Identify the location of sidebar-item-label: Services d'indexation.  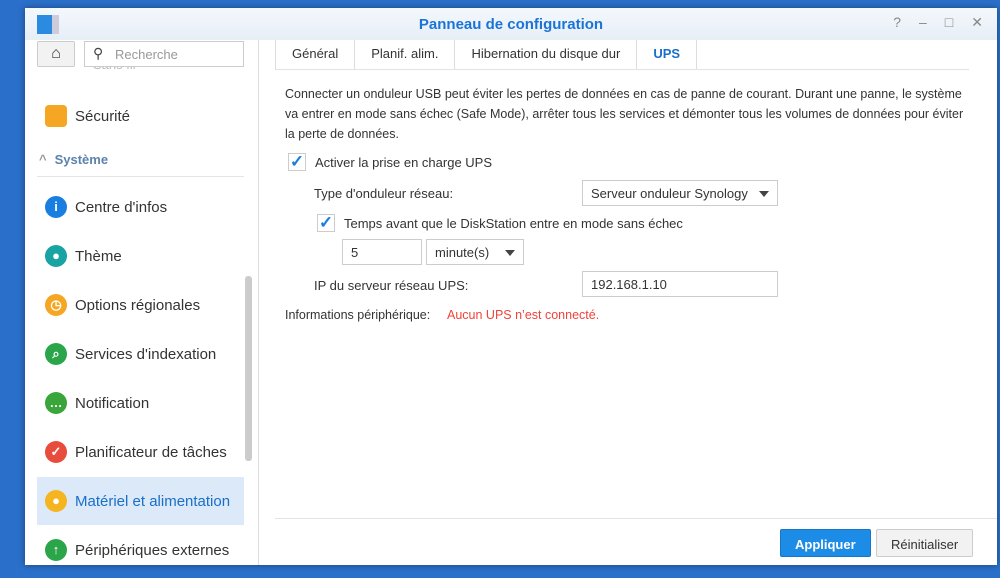
(146, 354).